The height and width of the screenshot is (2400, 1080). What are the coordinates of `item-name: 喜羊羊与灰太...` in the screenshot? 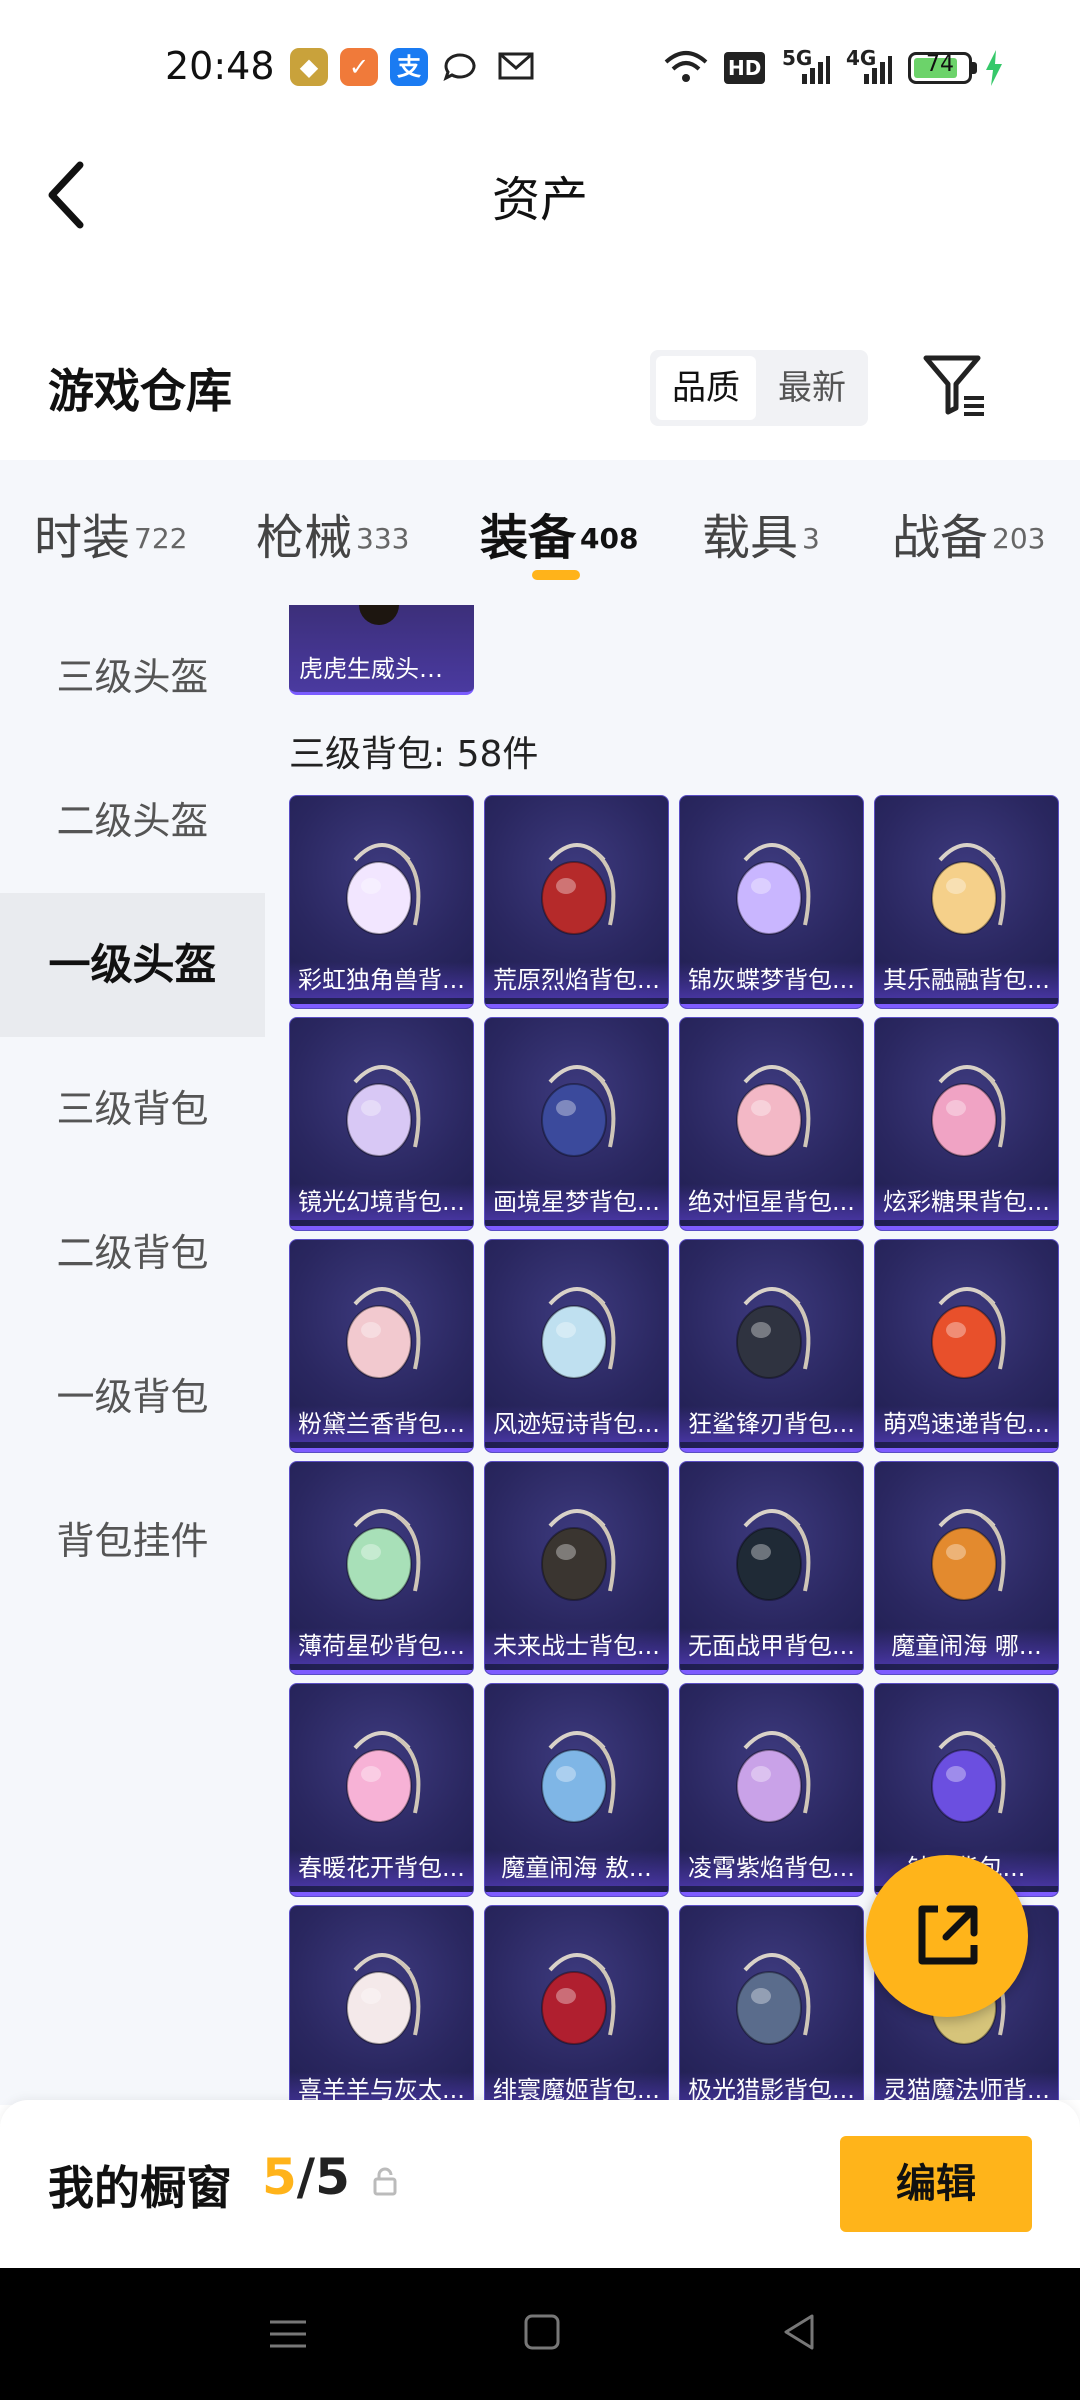 It's located at (381, 2086).